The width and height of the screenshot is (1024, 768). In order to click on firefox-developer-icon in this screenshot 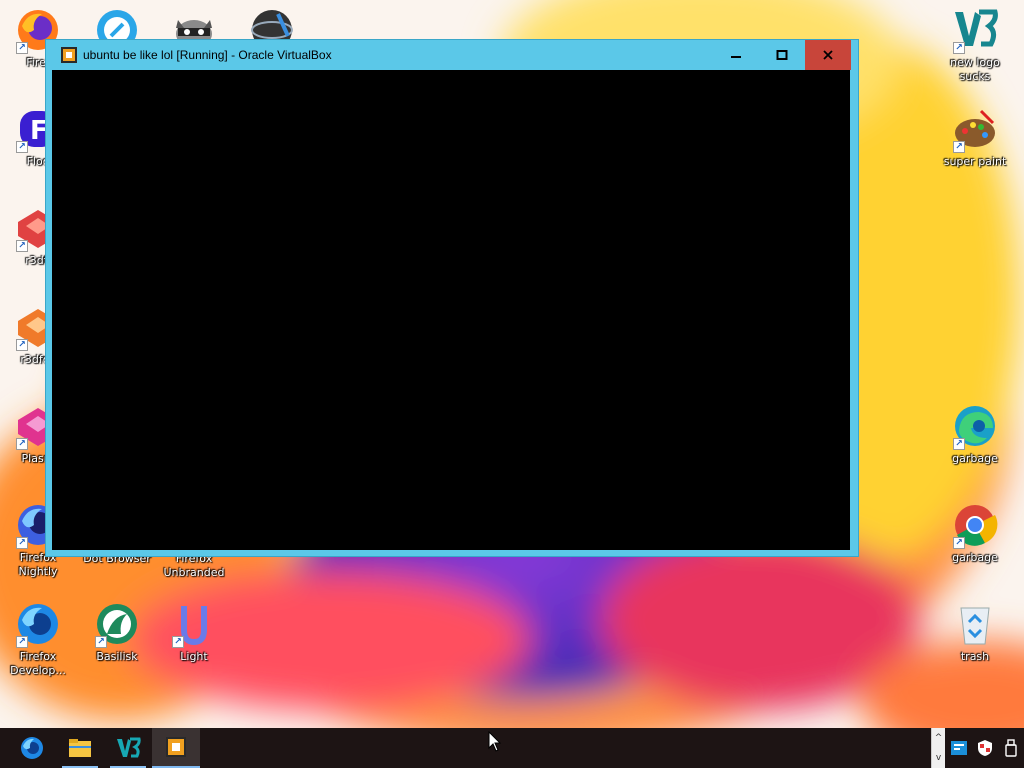, I will do `click(32, 748)`.